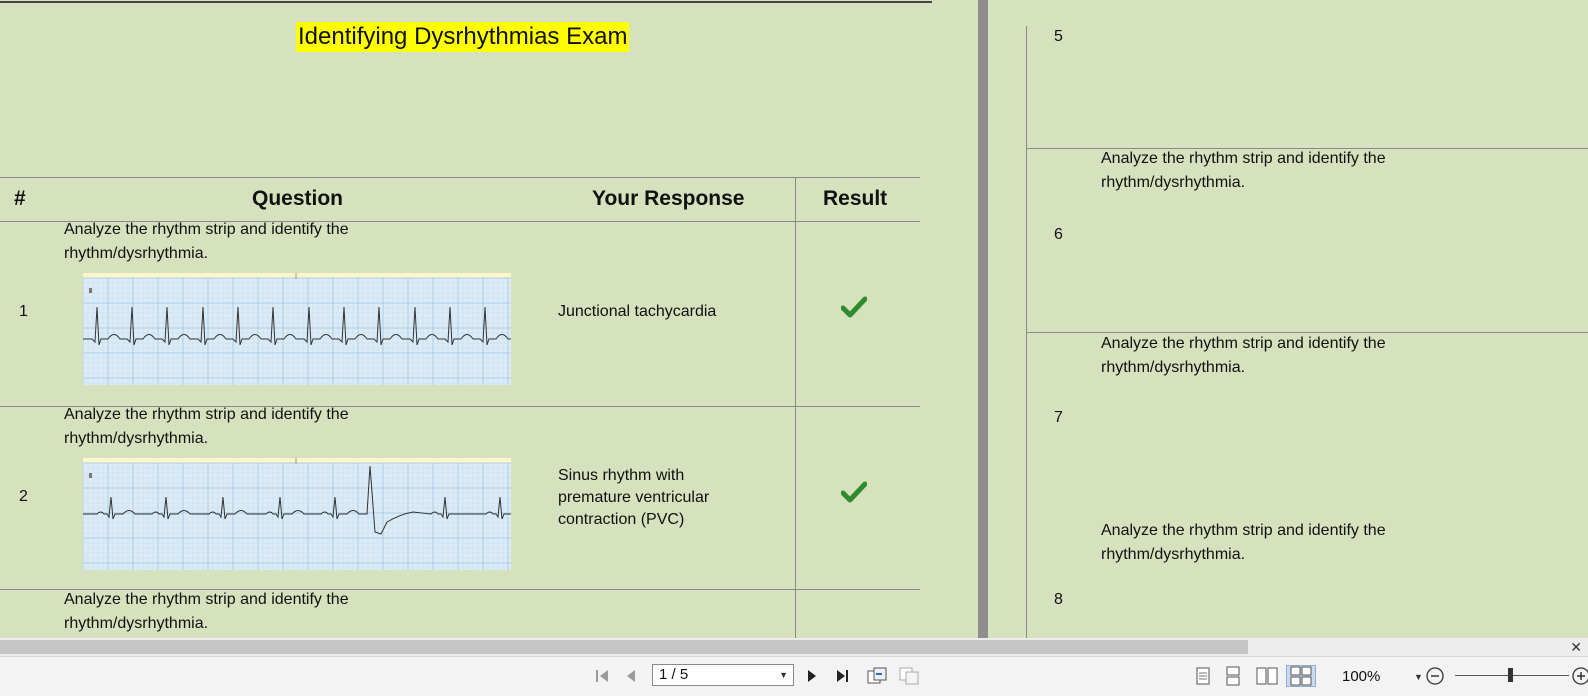 The height and width of the screenshot is (696, 1588). I want to click on zoom-level: 100%, so click(1361, 677).